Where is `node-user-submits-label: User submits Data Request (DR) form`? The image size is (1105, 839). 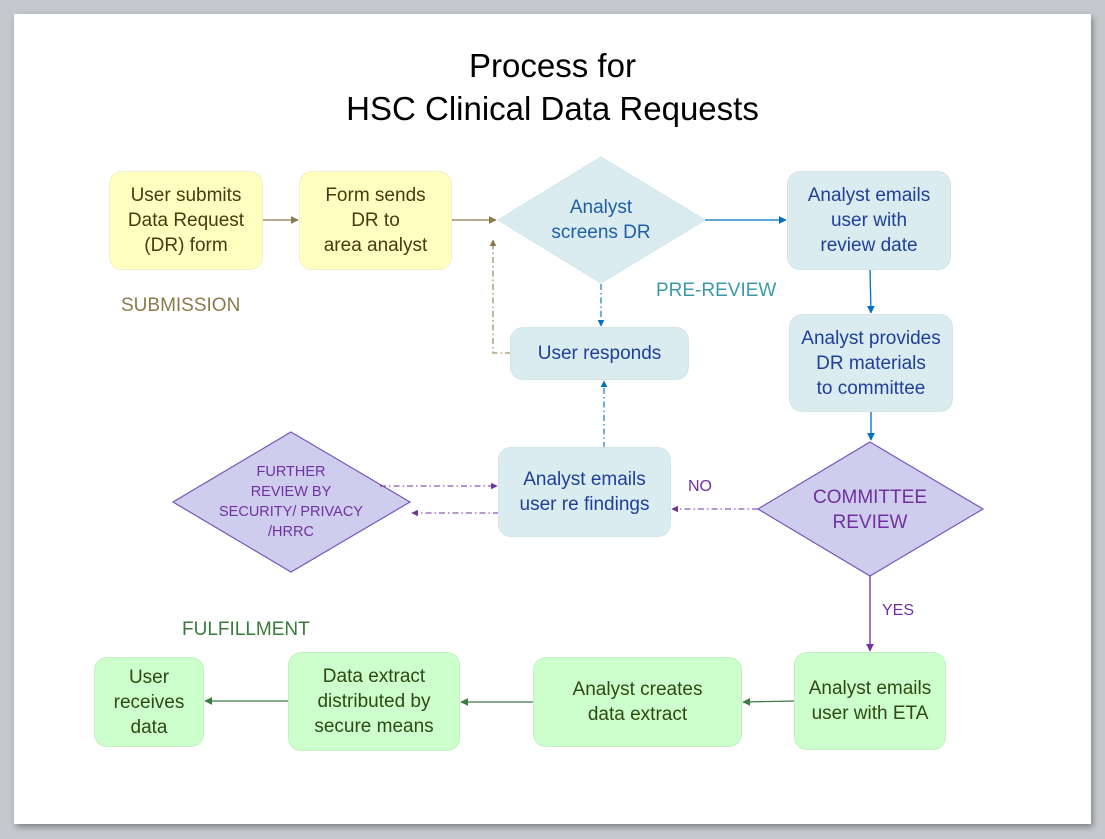
node-user-submits-label: User submits Data Request (DR) form is located at coordinates (186, 220).